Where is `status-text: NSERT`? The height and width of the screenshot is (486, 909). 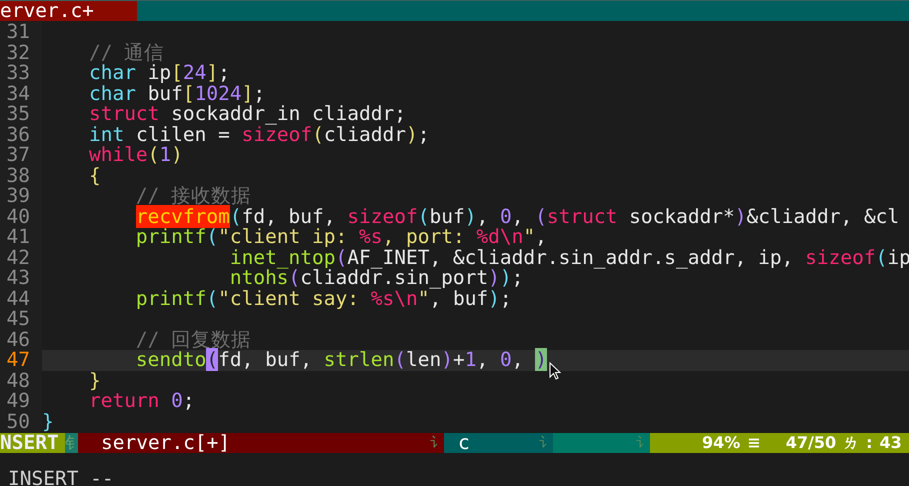
status-text: NSERT is located at coordinates (29, 443).